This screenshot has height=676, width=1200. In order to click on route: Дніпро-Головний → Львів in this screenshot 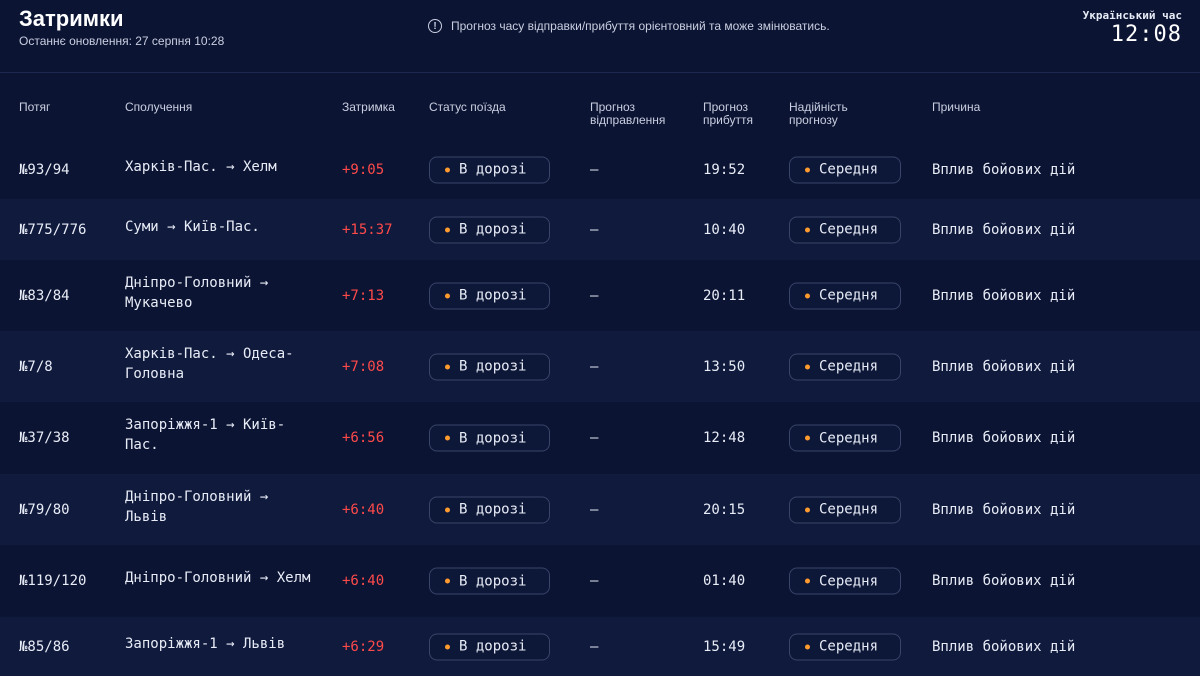, I will do `click(197, 506)`.